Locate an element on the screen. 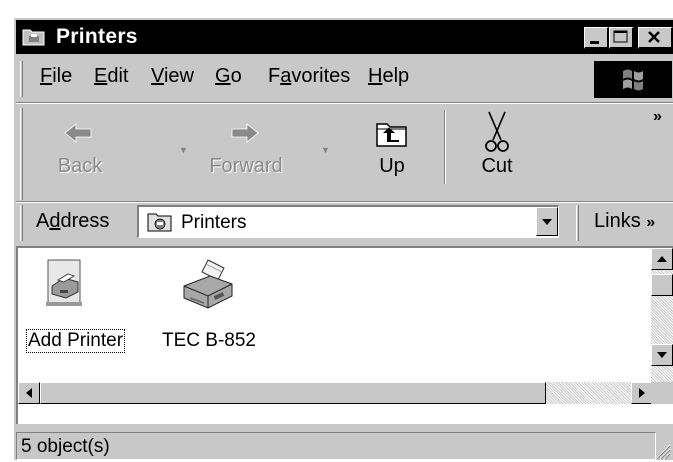  scroll-left-button is located at coordinates (29, 393).